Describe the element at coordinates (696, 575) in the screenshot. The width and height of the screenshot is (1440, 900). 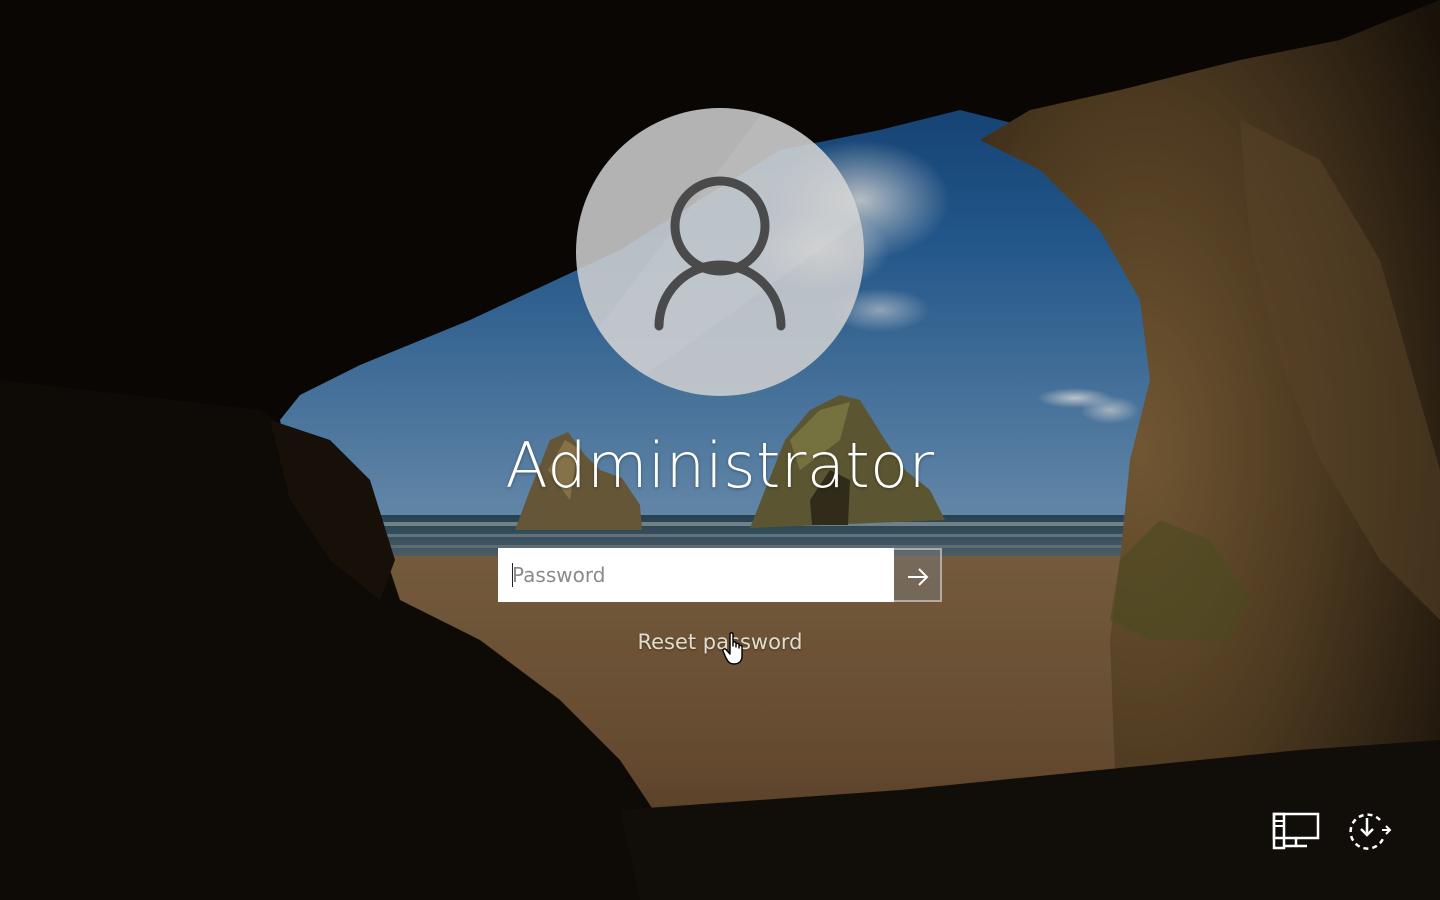
I see `password-input` at that location.